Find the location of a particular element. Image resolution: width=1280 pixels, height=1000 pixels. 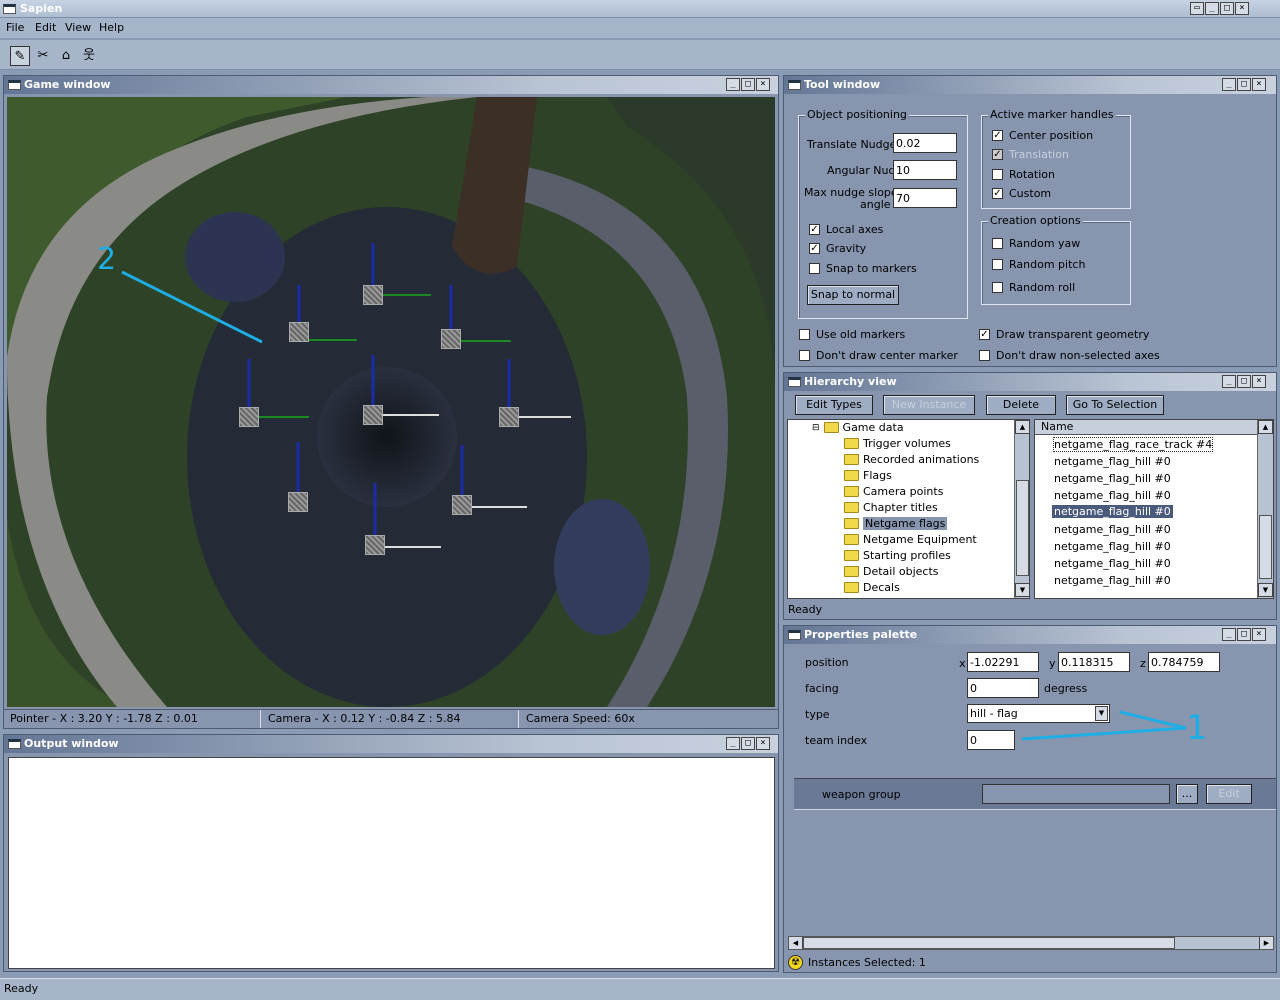

tree-scrollbar: ▲ ▼ is located at coordinates (1021, 509).